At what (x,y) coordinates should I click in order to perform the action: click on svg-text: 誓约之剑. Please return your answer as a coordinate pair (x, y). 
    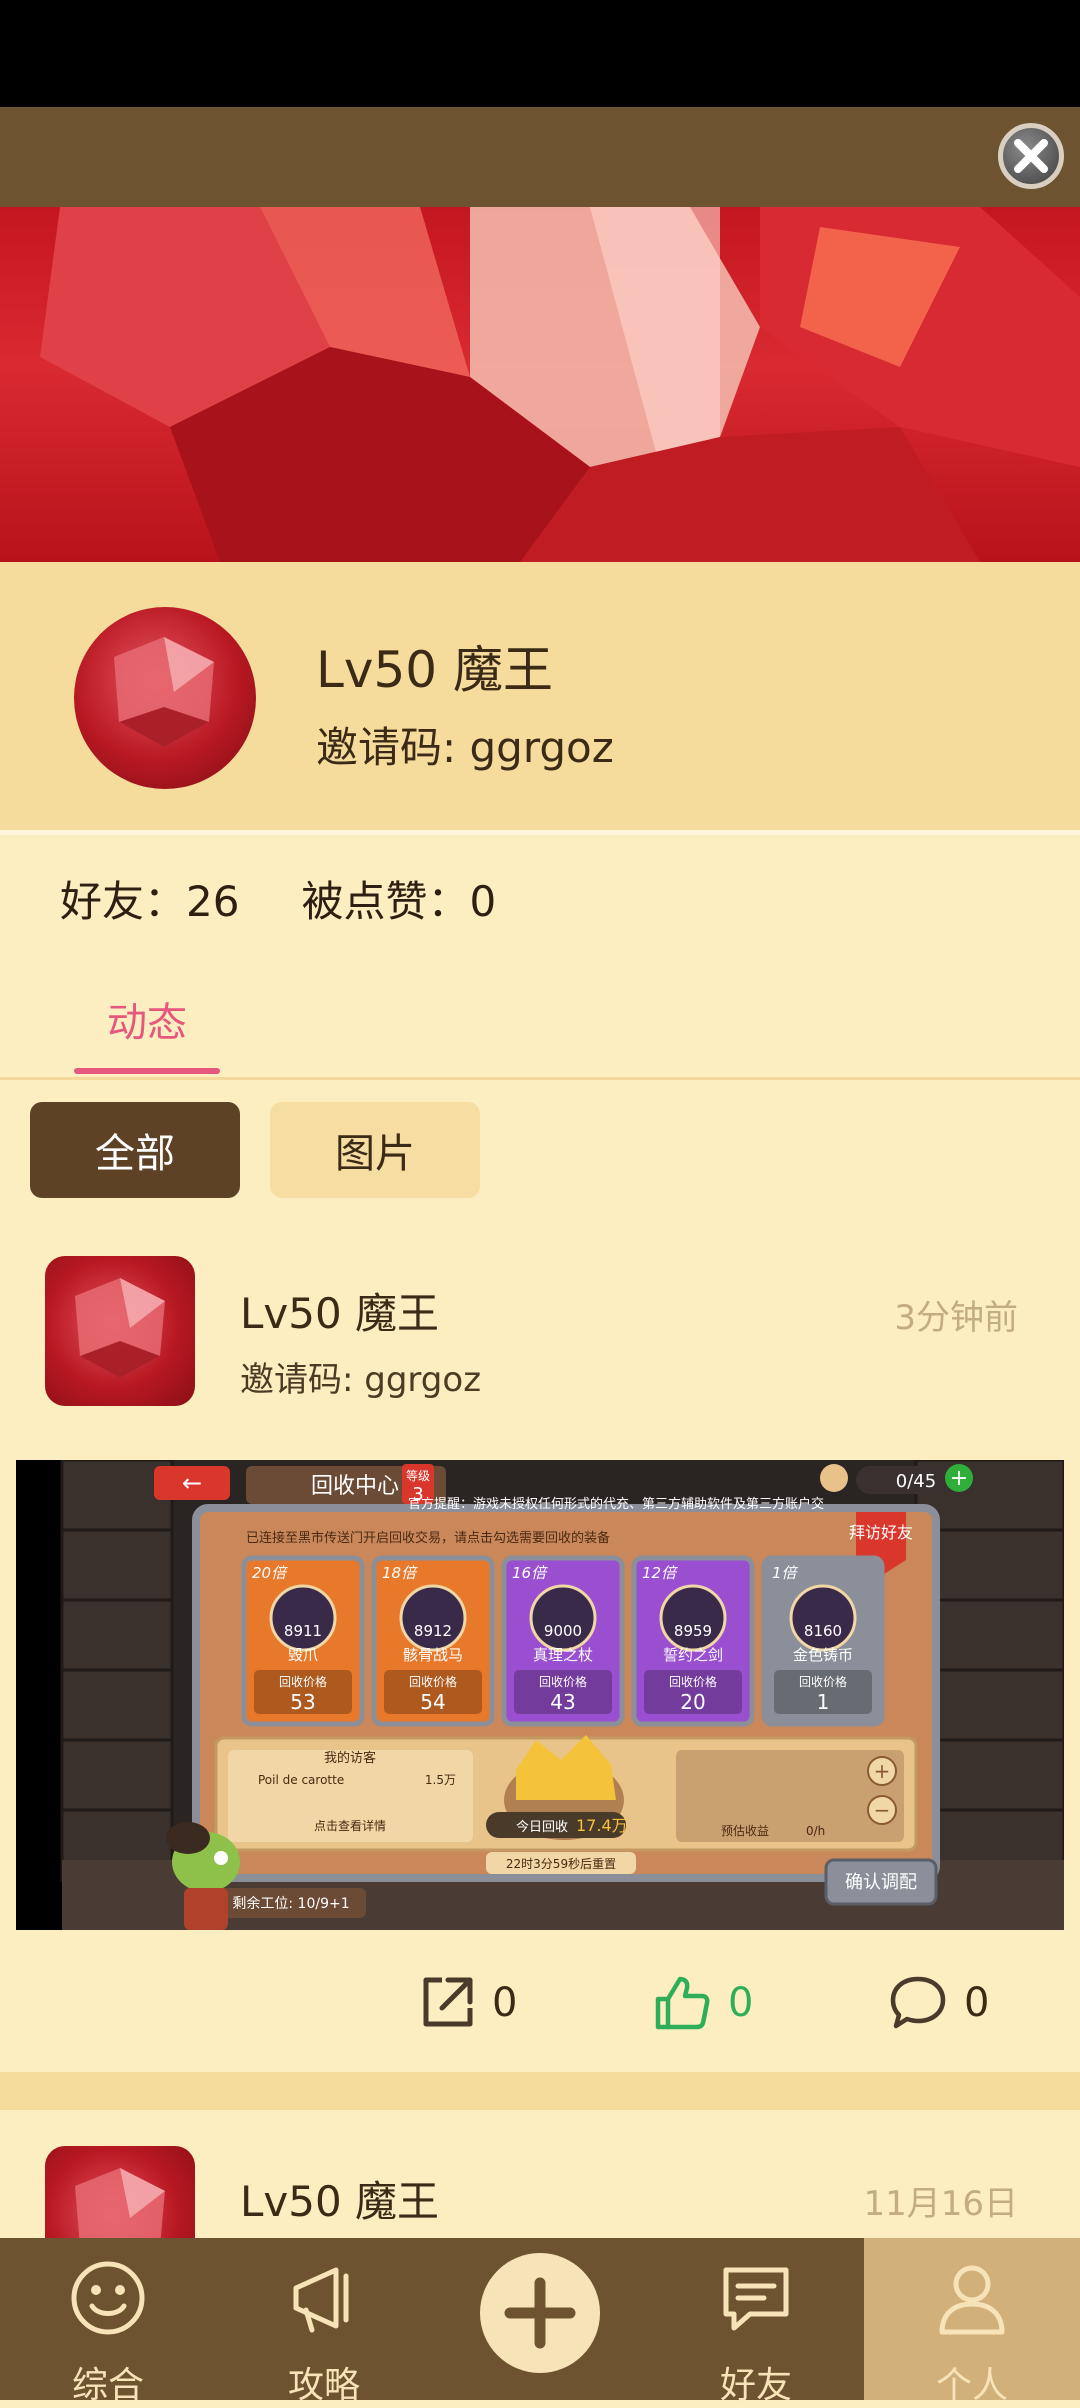
    Looking at the image, I should click on (693, 1655).